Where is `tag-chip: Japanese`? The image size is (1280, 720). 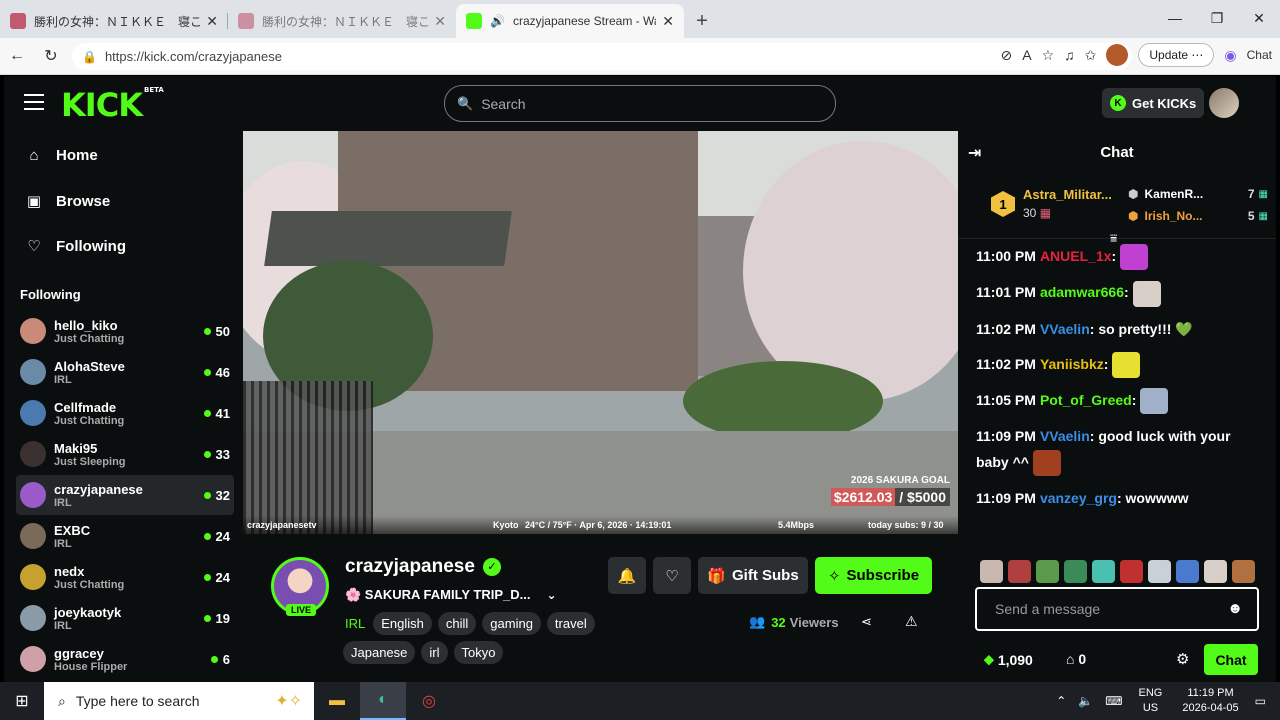 tag-chip: Japanese is located at coordinates (379, 652).